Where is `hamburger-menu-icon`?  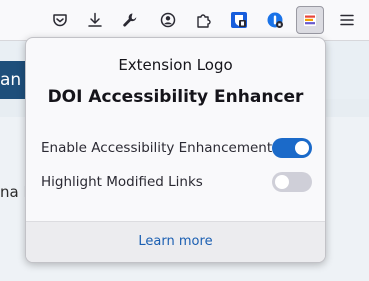 hamburger-menu-icon is located at coordinates (347, 20).